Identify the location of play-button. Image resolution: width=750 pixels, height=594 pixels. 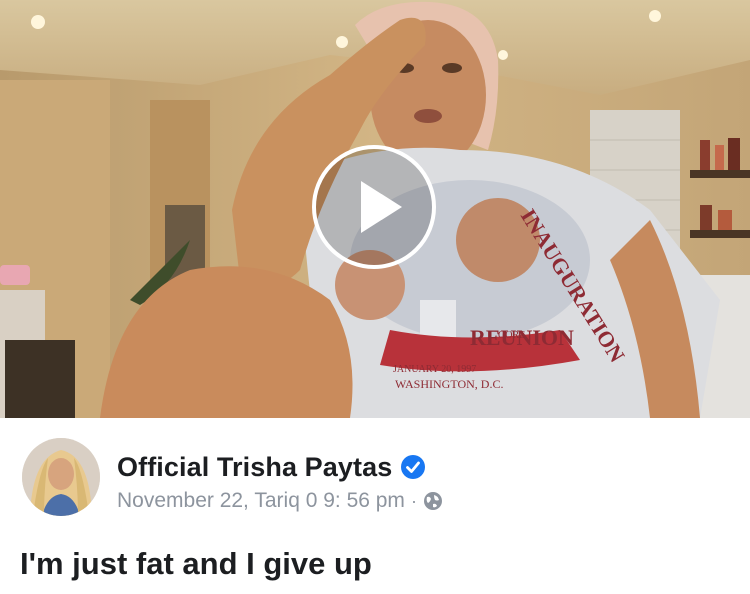
(374, 207).